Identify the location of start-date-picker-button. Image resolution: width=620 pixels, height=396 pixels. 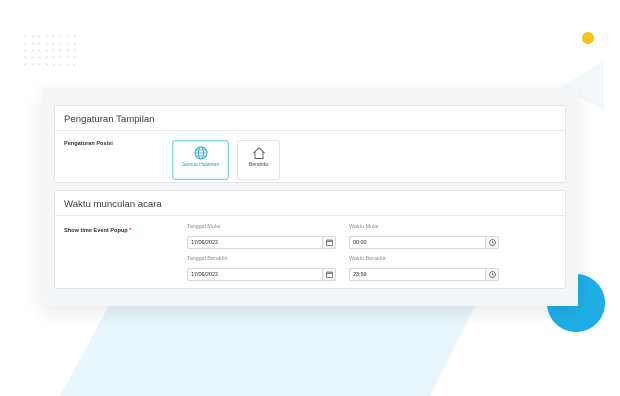
(328, 242).